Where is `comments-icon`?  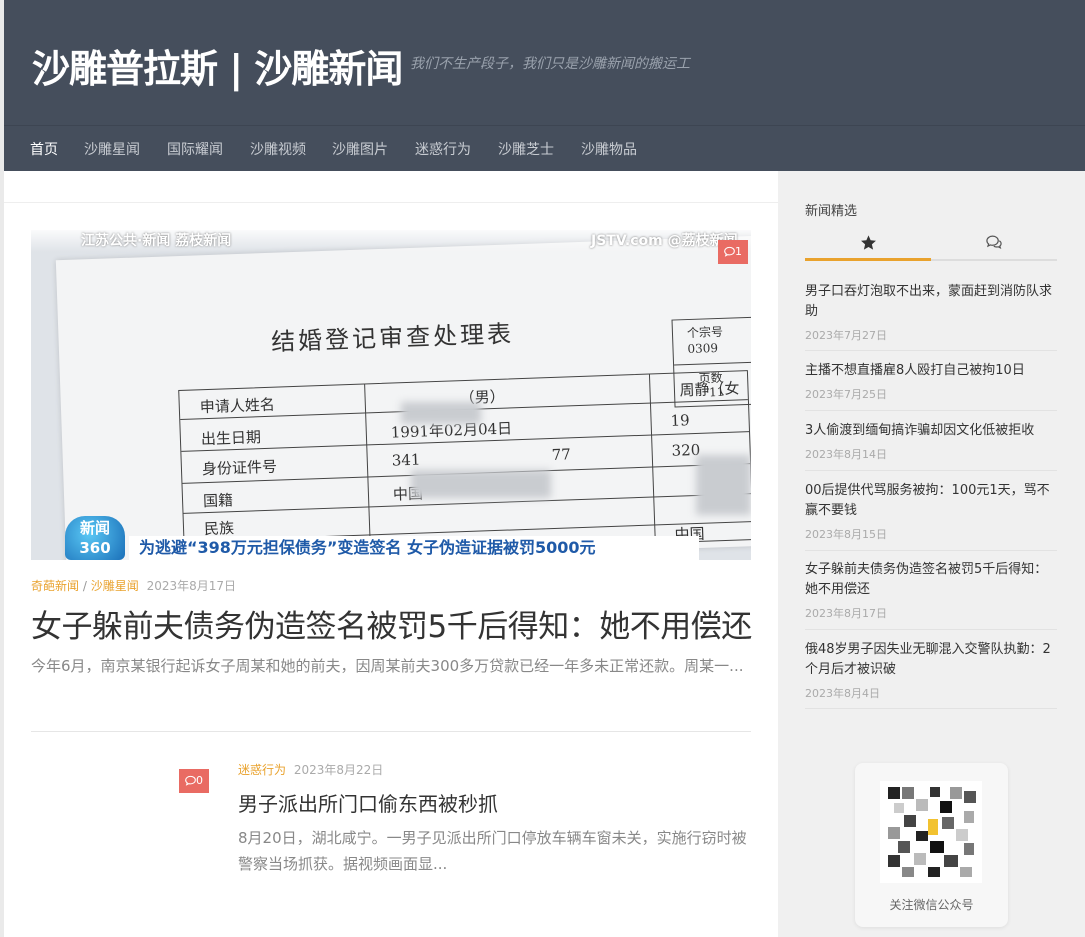 comments-icon is located at coordinates (994, 242).